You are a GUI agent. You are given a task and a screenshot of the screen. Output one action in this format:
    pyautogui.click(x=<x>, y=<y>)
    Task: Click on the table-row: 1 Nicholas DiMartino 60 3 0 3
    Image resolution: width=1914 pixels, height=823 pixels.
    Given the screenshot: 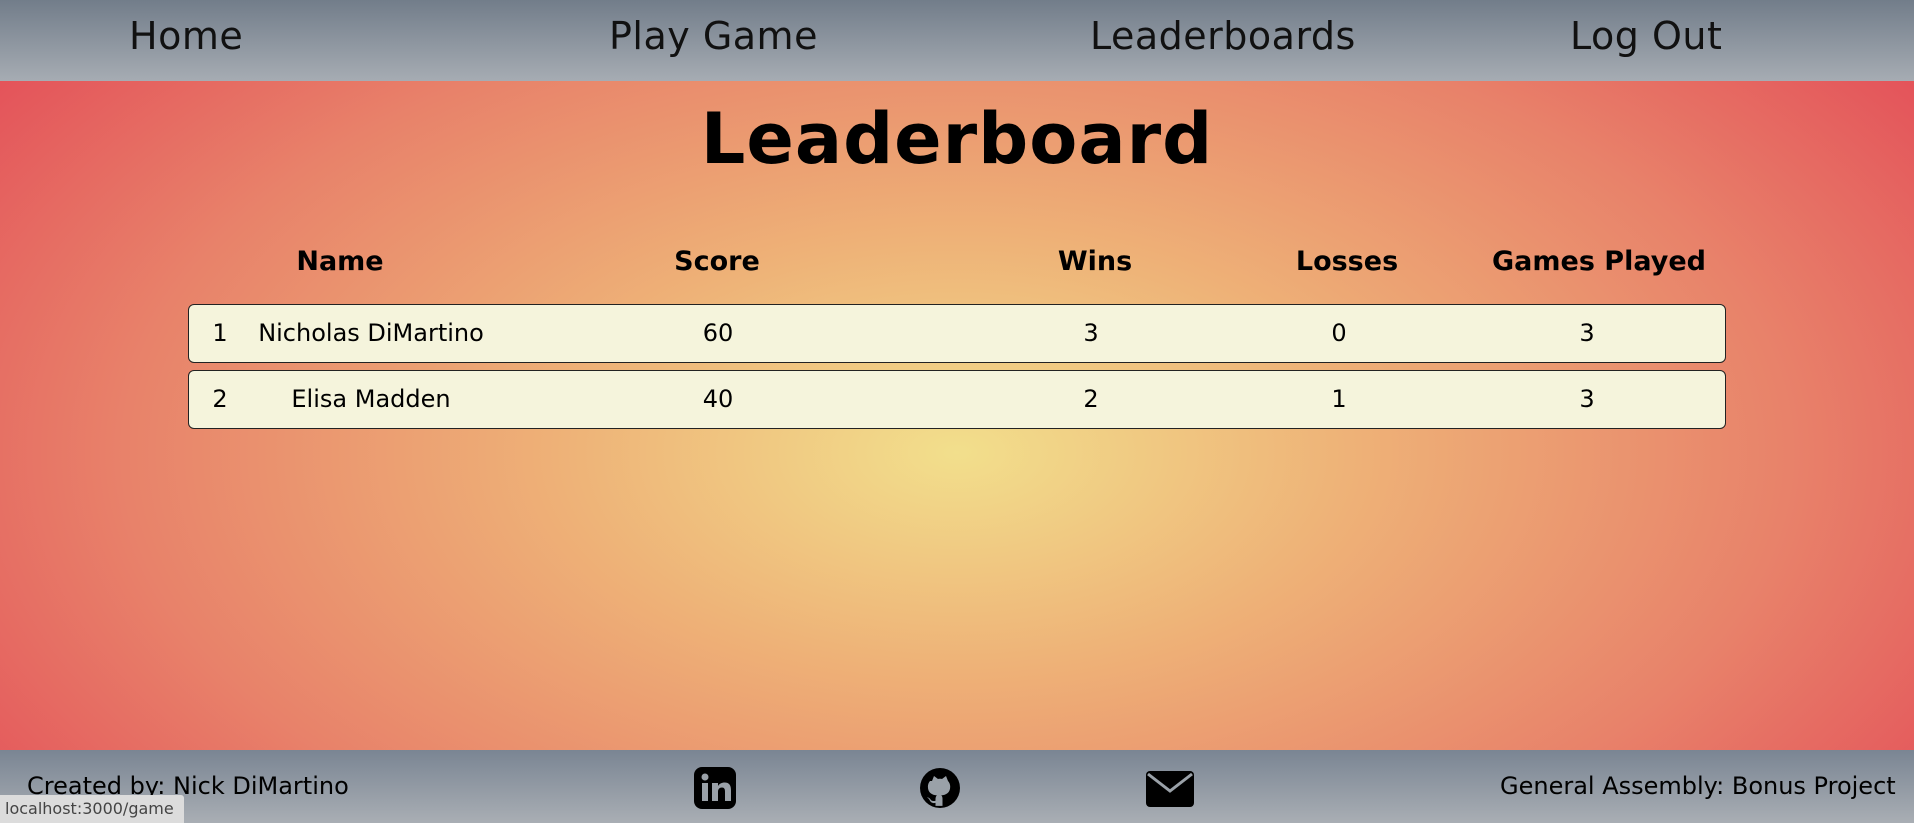 What is the action you would take?
    pyautogui.click(x=957, y=333)
    